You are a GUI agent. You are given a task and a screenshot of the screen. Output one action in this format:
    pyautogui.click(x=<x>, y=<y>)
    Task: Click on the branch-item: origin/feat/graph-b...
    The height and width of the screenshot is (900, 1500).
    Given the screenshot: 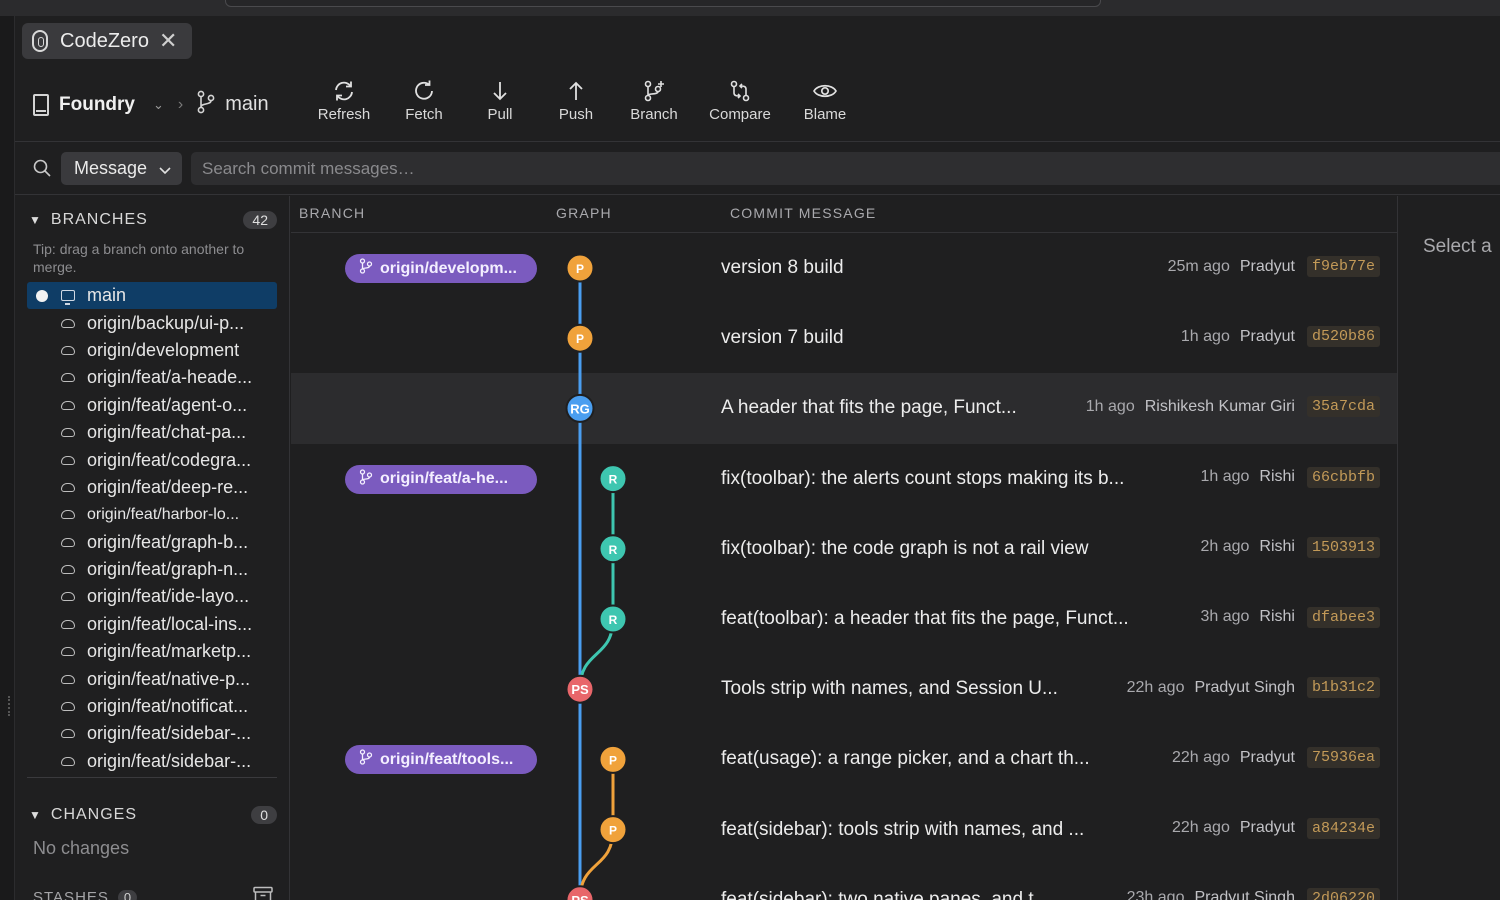 What is the action you would take?
    pyautogui.click(x=152, y=542)
    